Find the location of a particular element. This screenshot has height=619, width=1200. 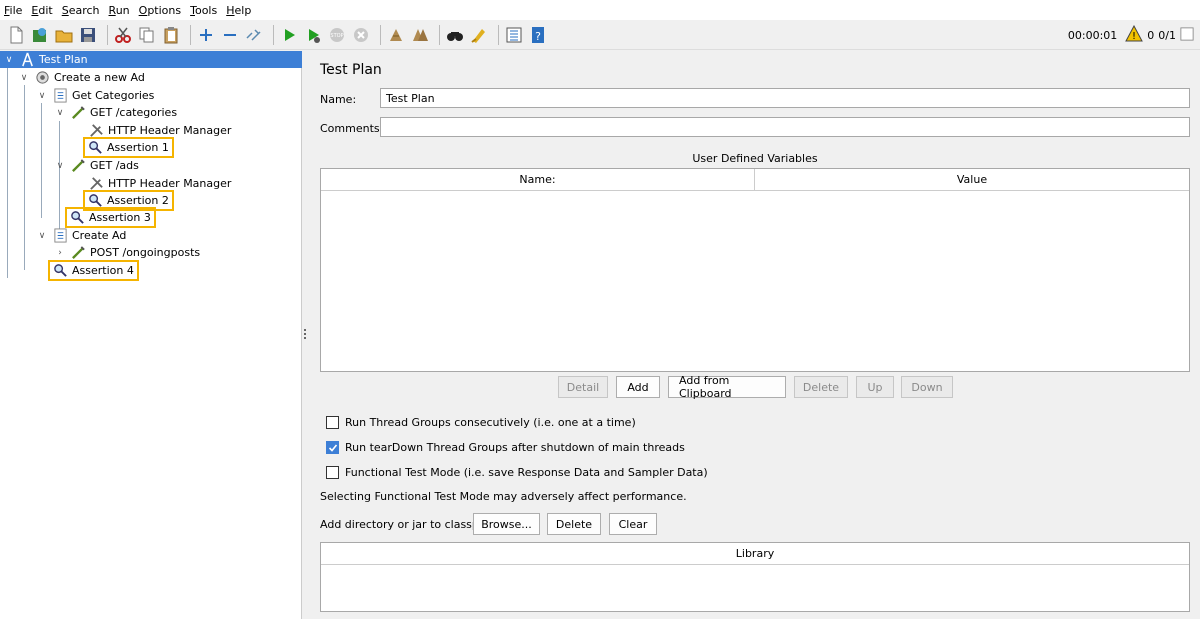

menu-help: Help is located at coordinates (238, 10).